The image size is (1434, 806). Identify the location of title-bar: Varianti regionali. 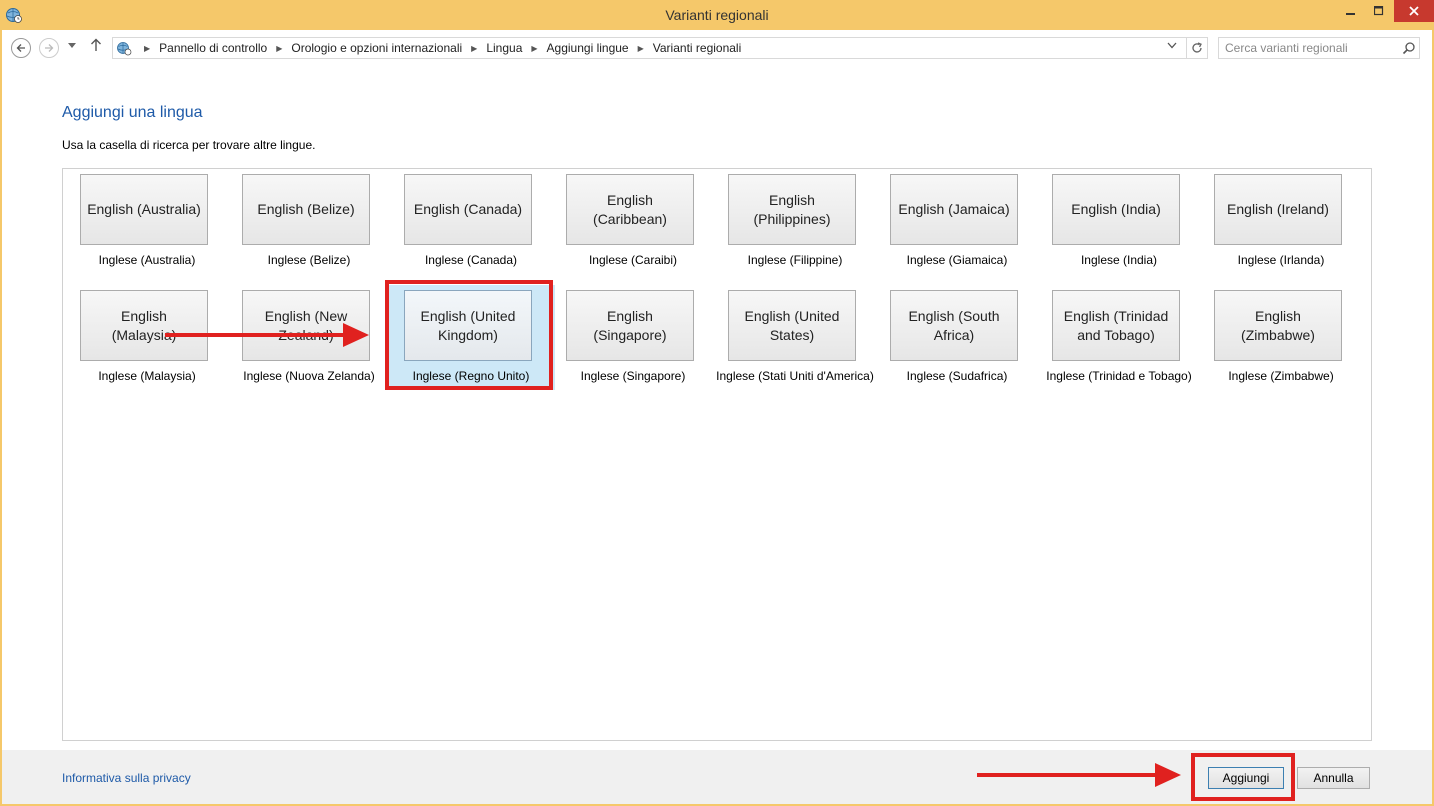
(717, 15).